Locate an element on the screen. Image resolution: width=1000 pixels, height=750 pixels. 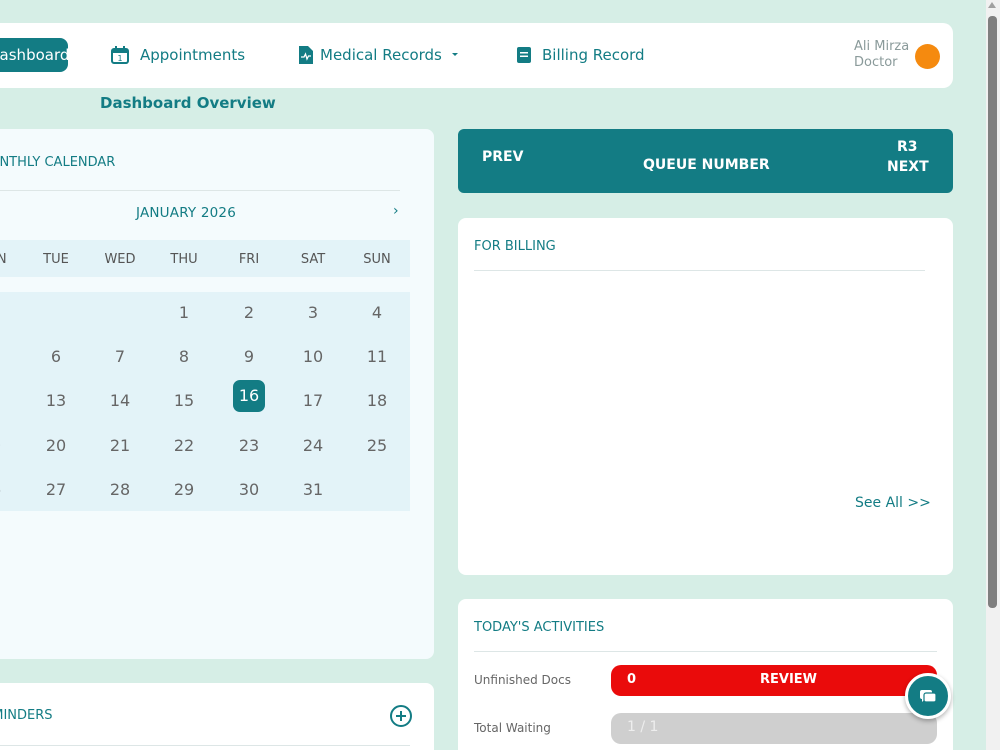
calendar-day: 20 is located at coordinates (56, 446).